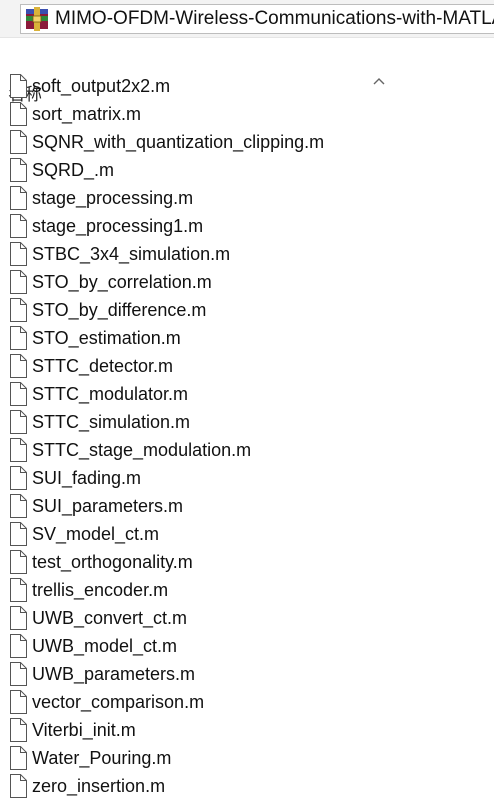 The image size is (494, 800). Describe the element at coordinates (247, 226) in the screenshot. I see `file-row: stage_processing1.m` at that location.